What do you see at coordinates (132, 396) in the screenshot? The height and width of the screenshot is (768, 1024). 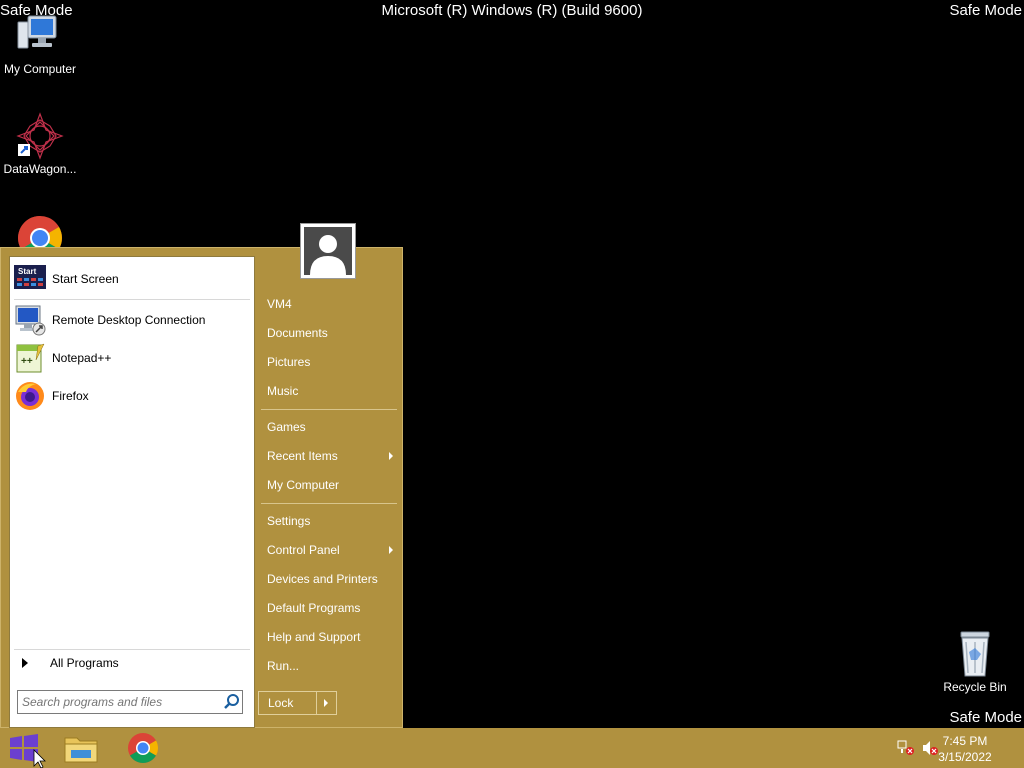 I see `program-firefox: Firefox` at bounding box center [132, 396].